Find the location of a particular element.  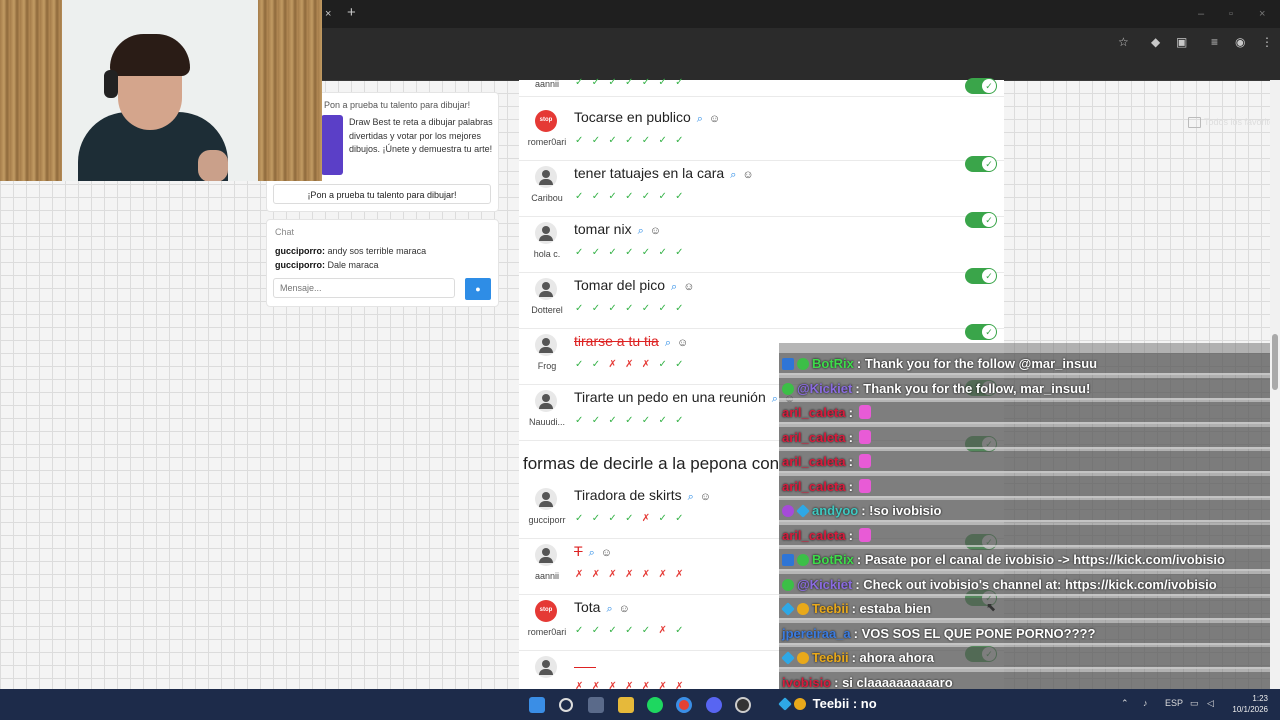

profile-icon: ◉ is located at coordinates (1240, 42).